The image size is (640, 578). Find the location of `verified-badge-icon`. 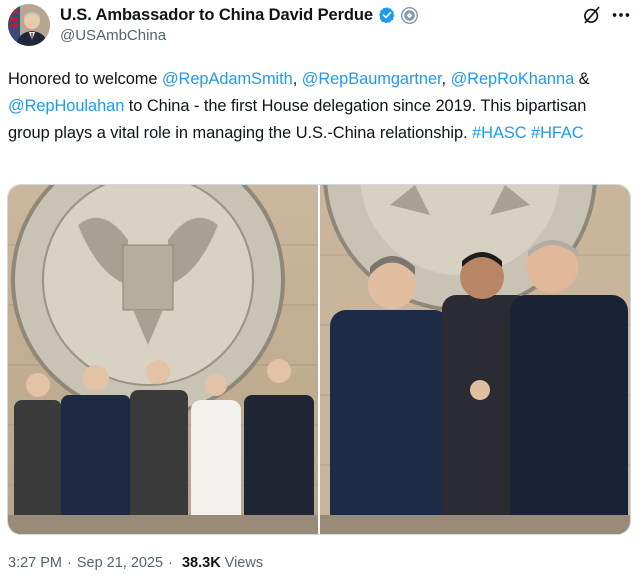

verified-badge-icon is located at coordinates (387, 15).